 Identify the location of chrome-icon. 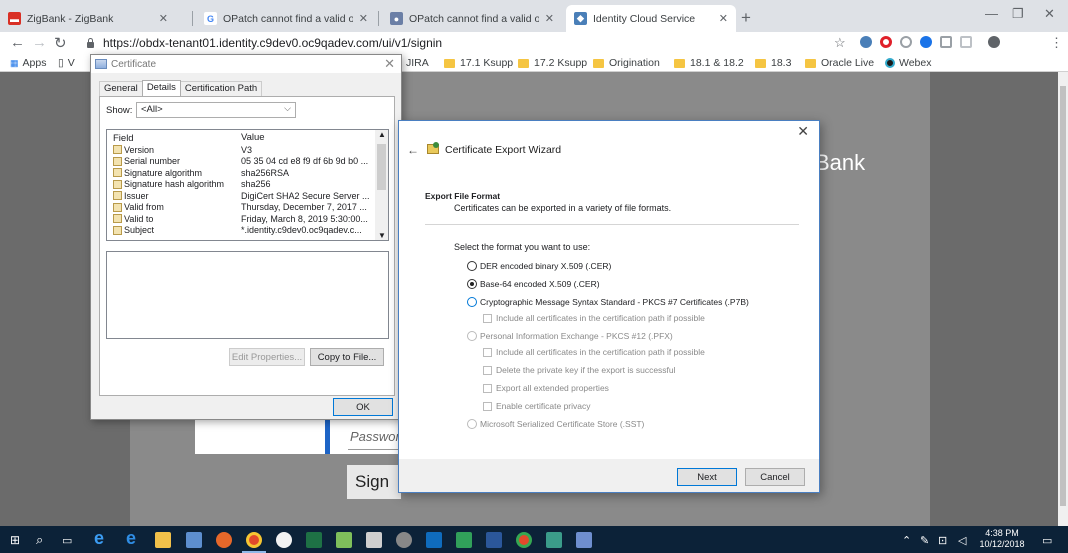
(524, 540).